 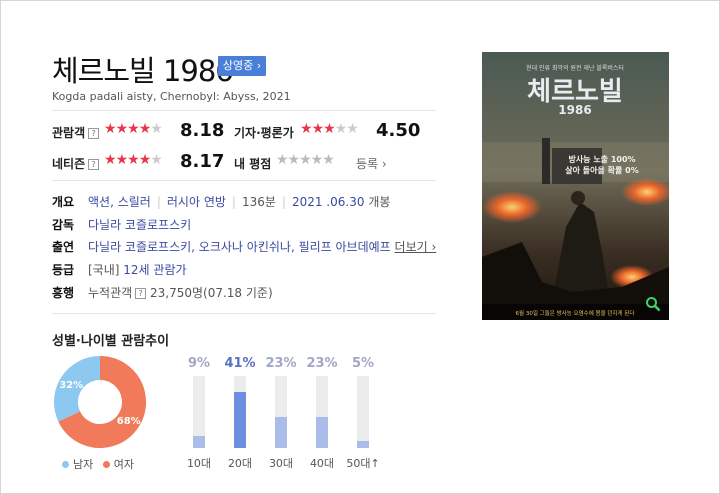 I want to click on poster-bottom-text: 6월 30일 그들은 방사능 오염수에 몸을 던지게 된다, so click(x=575, y=313).